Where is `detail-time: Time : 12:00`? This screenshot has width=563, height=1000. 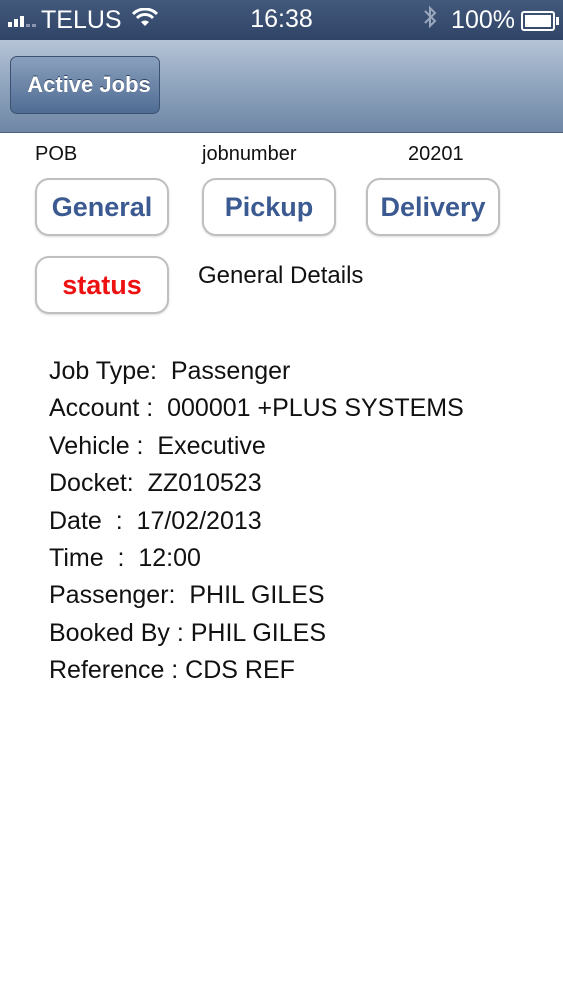
detail-time: Time : 12:00 is located at coordinates (125, 558).